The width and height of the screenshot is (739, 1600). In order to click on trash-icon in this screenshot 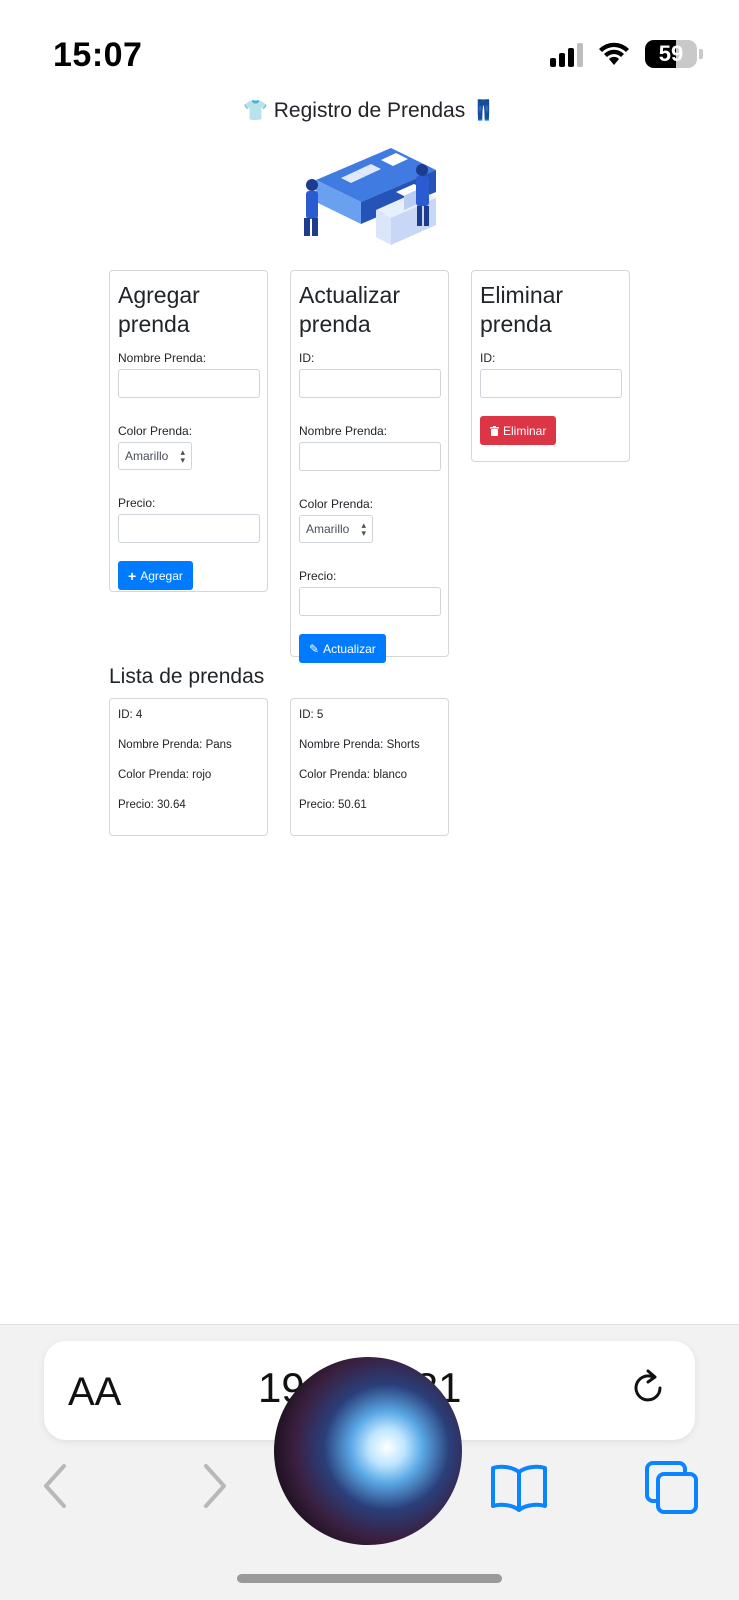, I will do `click(494, 430)`.